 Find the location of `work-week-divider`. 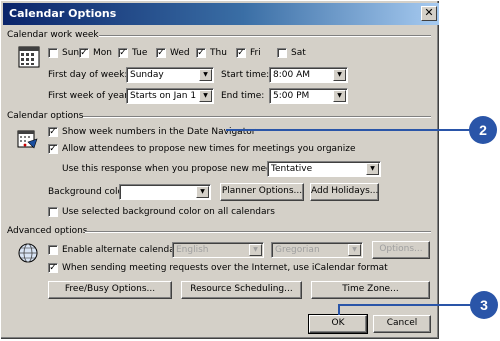

work-week-divider is located at coordinates (265, 36).